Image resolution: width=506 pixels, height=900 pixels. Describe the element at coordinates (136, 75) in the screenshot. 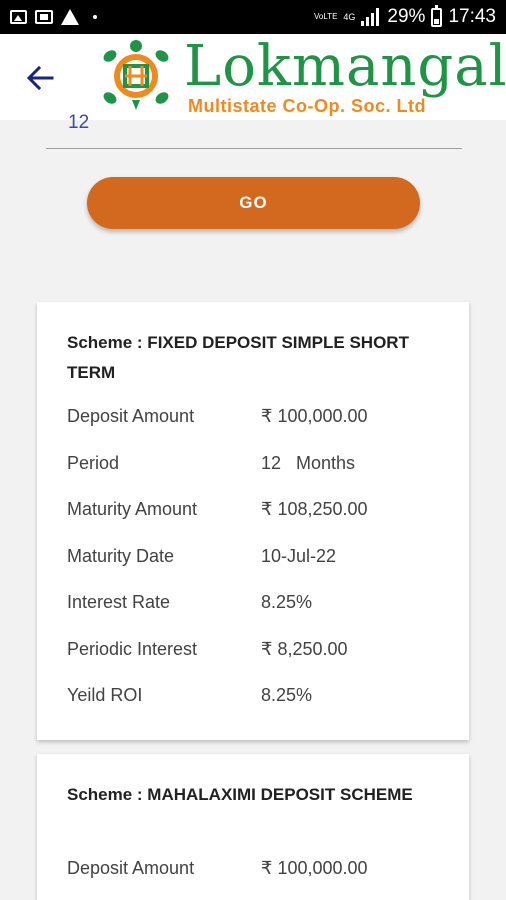

I see `turtle-emblem-icon` at that location.